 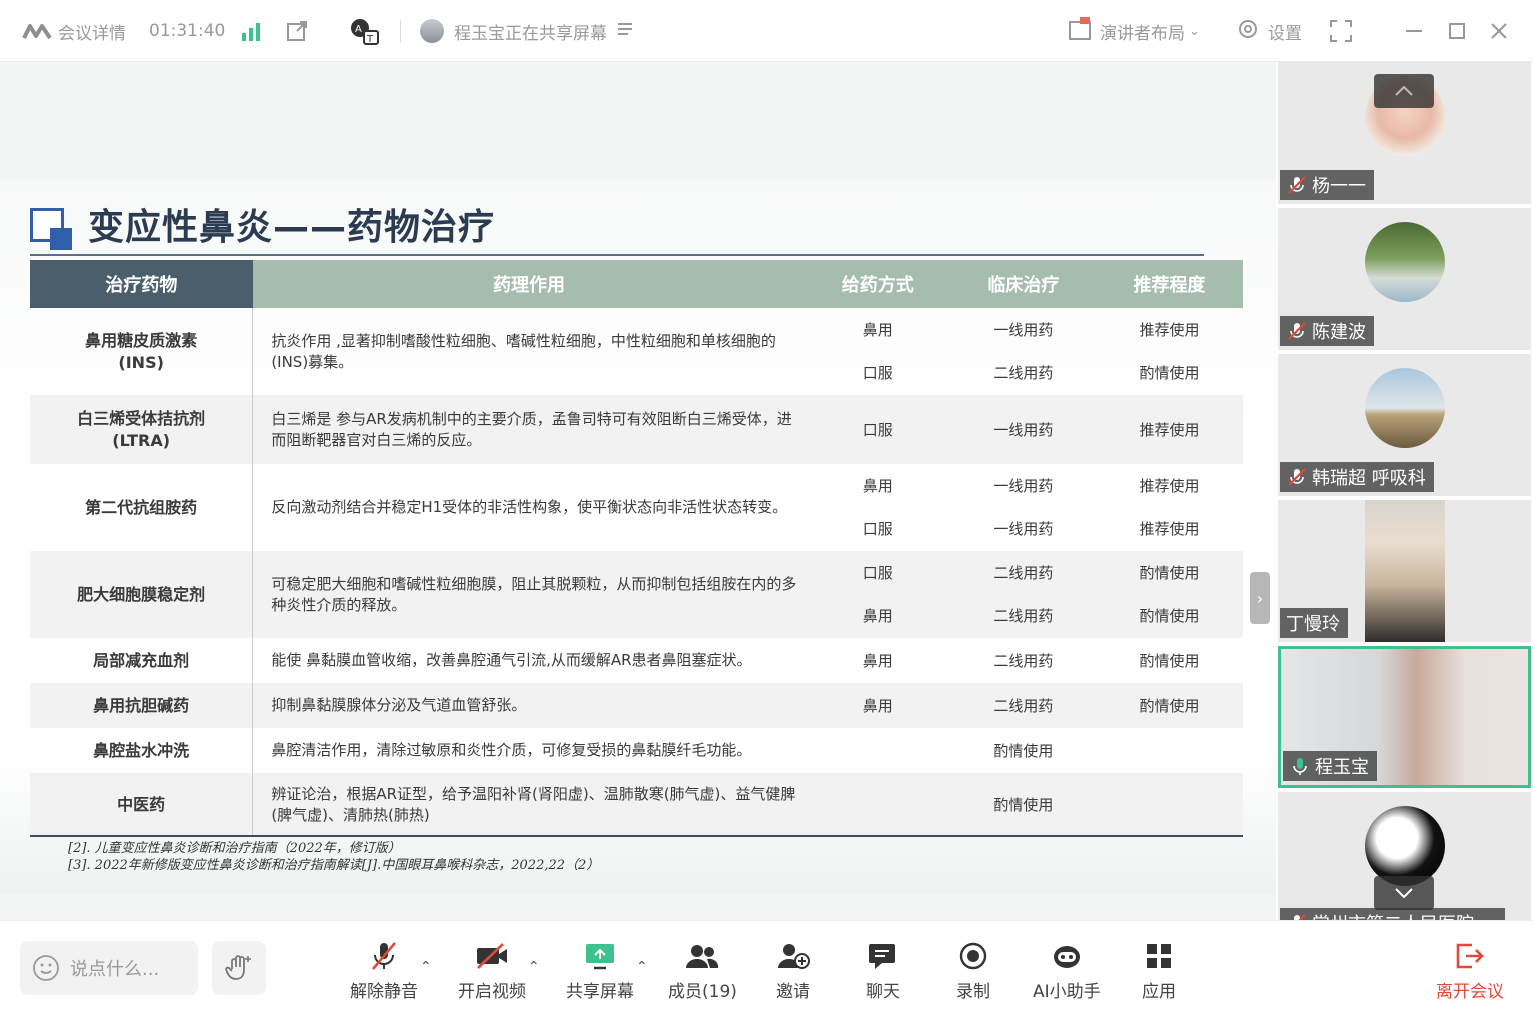 I want to click on minimize-icon, so click(x=1414, y=31).